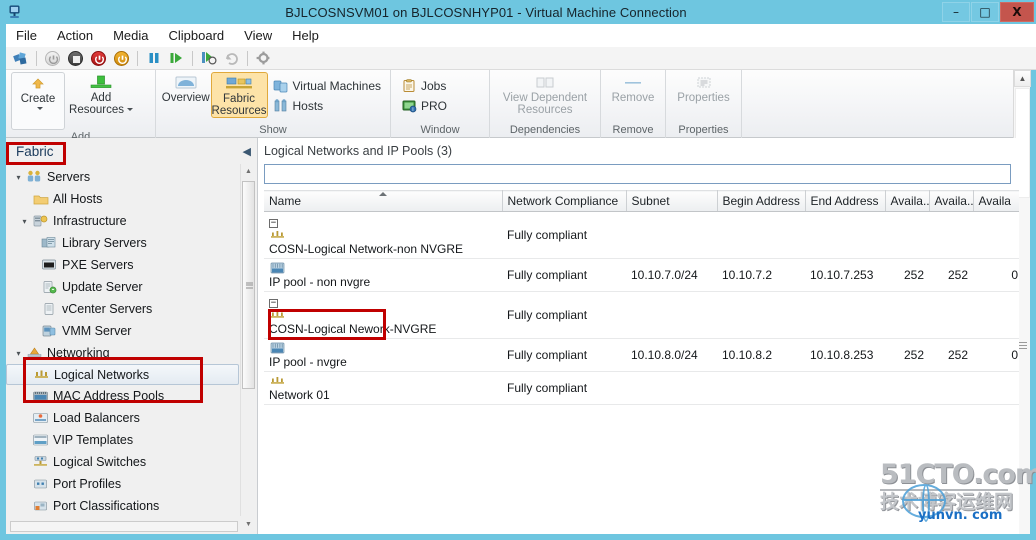  What do you see at coordinates (38, 101) in the screenshot?
I see `create-button: Create` at bounding box center [38, 101].